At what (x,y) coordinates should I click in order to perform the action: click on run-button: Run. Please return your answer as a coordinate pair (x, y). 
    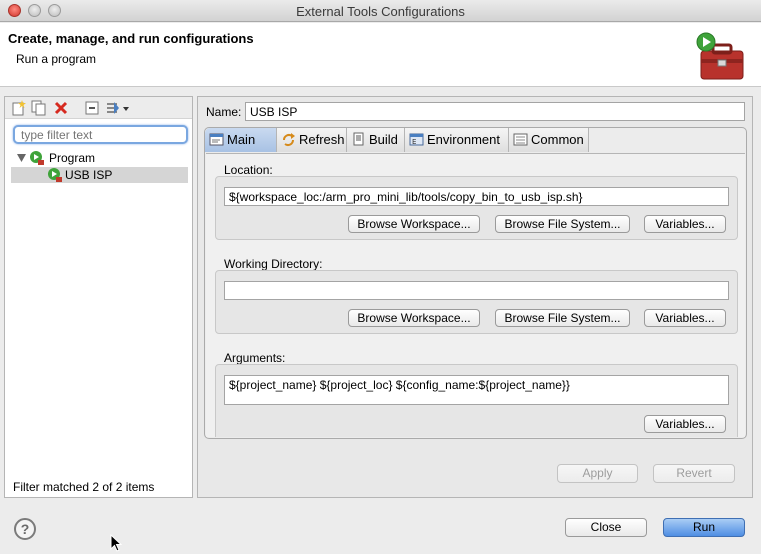
    Looking at the image, I should click on (704, 527).